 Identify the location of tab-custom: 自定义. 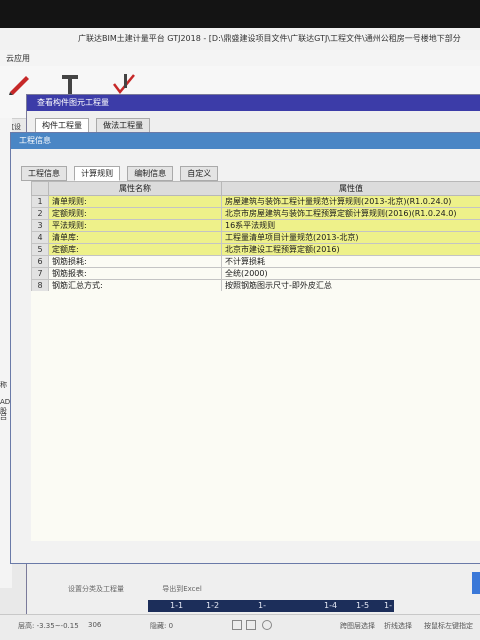
(199, 173).